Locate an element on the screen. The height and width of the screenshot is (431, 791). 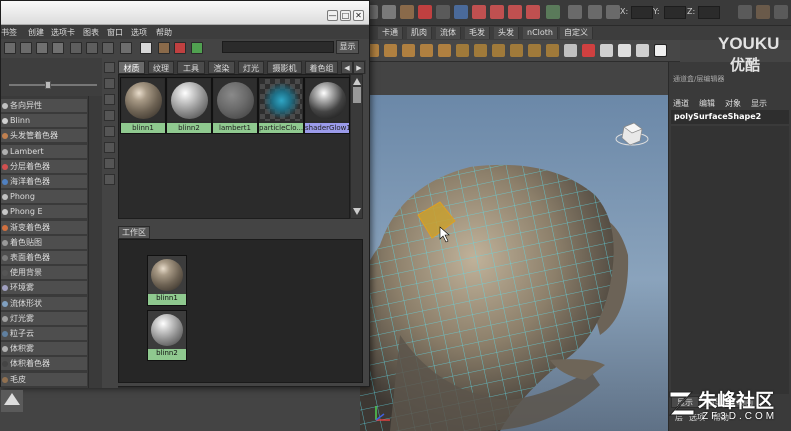
tab-shading-groups: 着色组 is located at coordinates (321, 67).